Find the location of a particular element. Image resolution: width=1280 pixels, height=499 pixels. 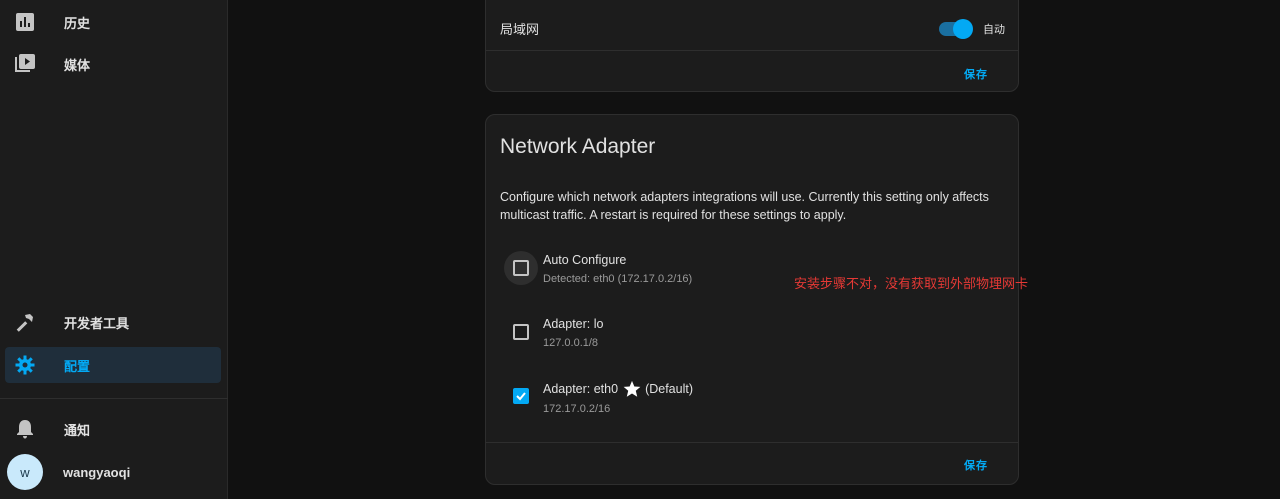

adapter-name-text: Adapter: eth0 is located at coordinates (581, 389).